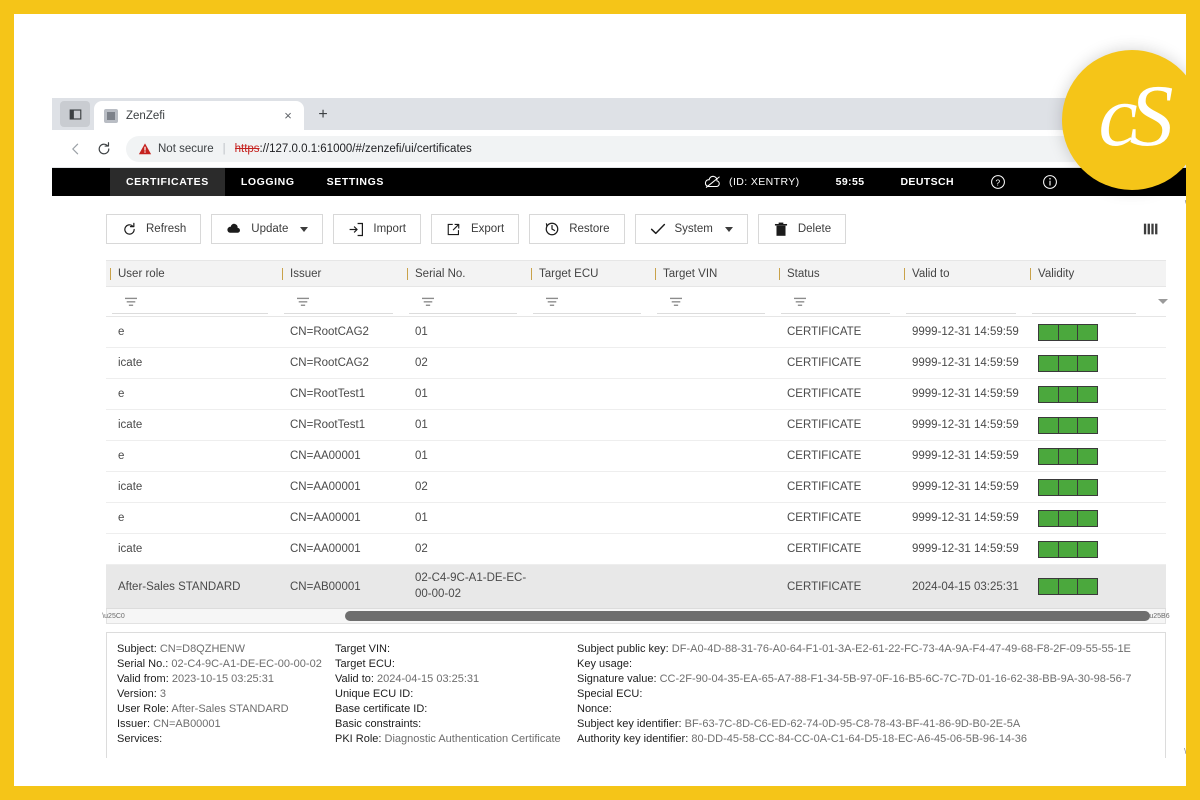 This screenshot has width=1200, height=800. Describe the element at coordinates (451, 724) in the screenshot. I see `detail-line: Basic constraints:` at that location.